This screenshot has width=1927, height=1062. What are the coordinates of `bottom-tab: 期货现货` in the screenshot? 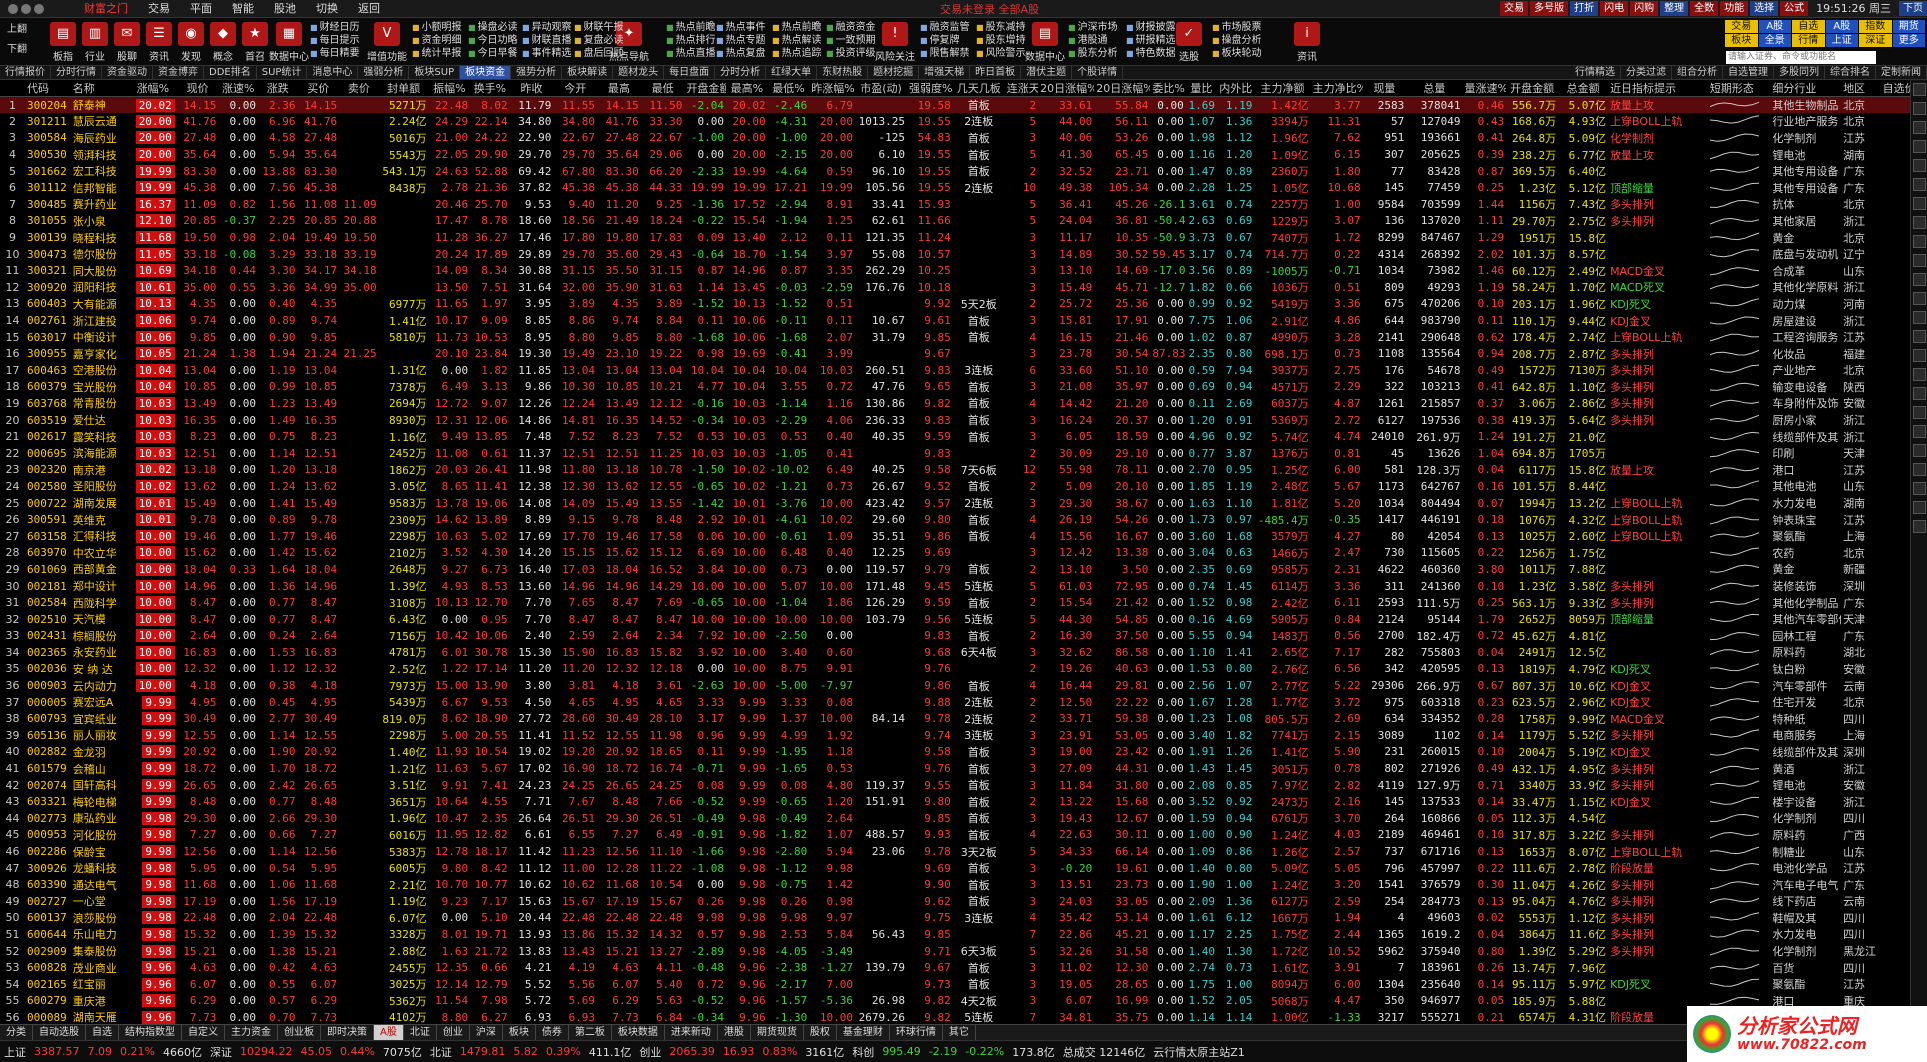 It's located at (777, 1032).